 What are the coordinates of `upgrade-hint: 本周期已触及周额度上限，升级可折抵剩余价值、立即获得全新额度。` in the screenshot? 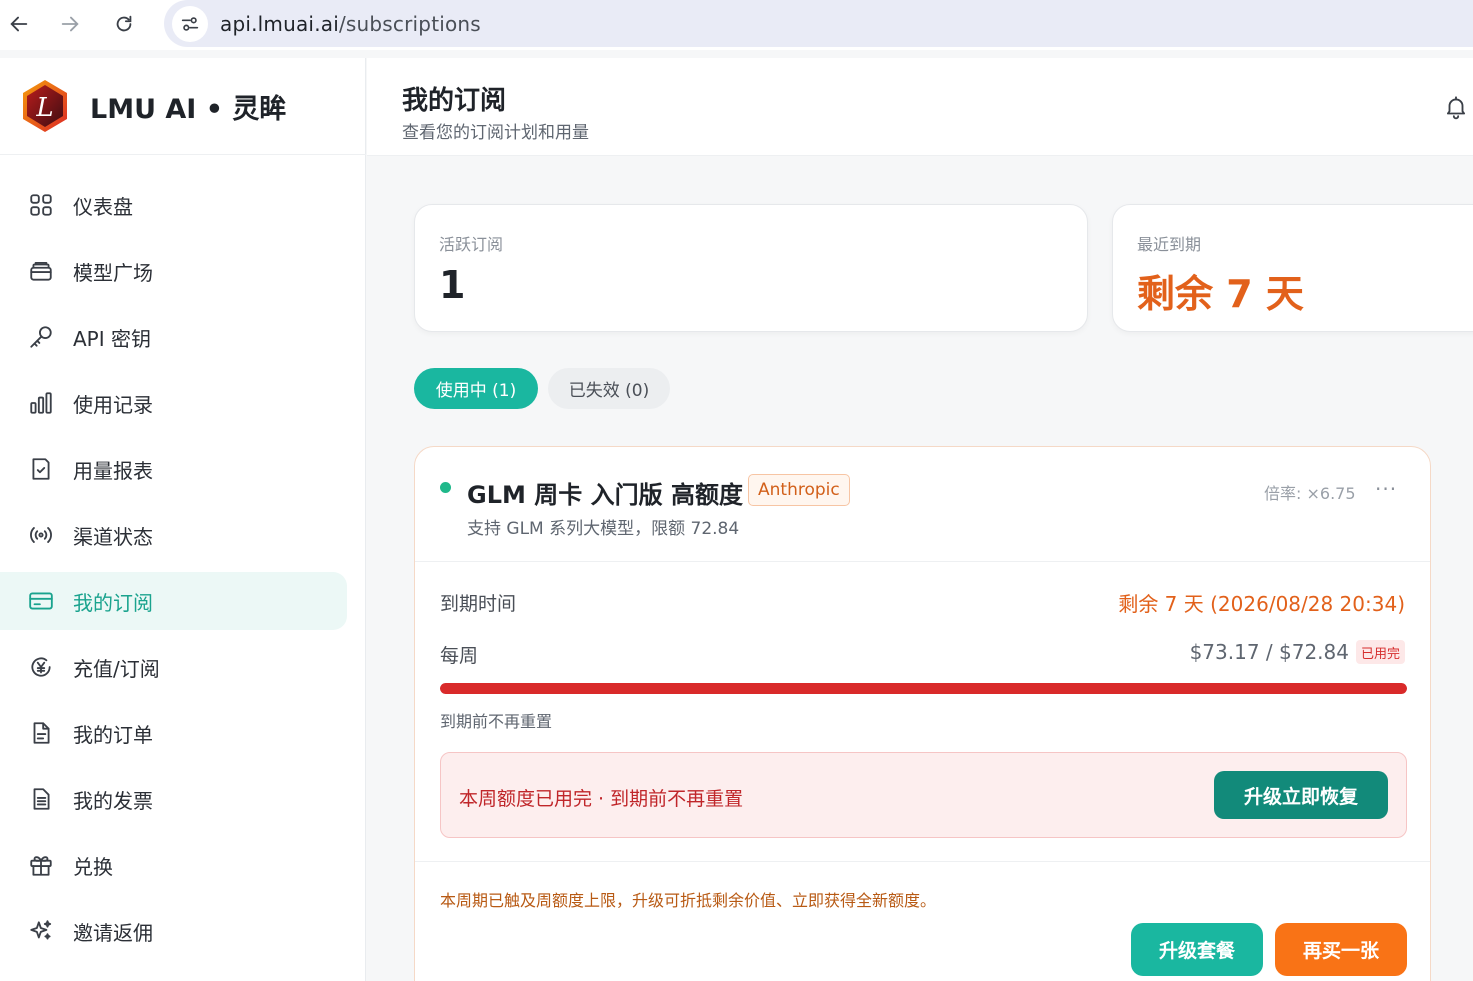 It's located at (688, 900).